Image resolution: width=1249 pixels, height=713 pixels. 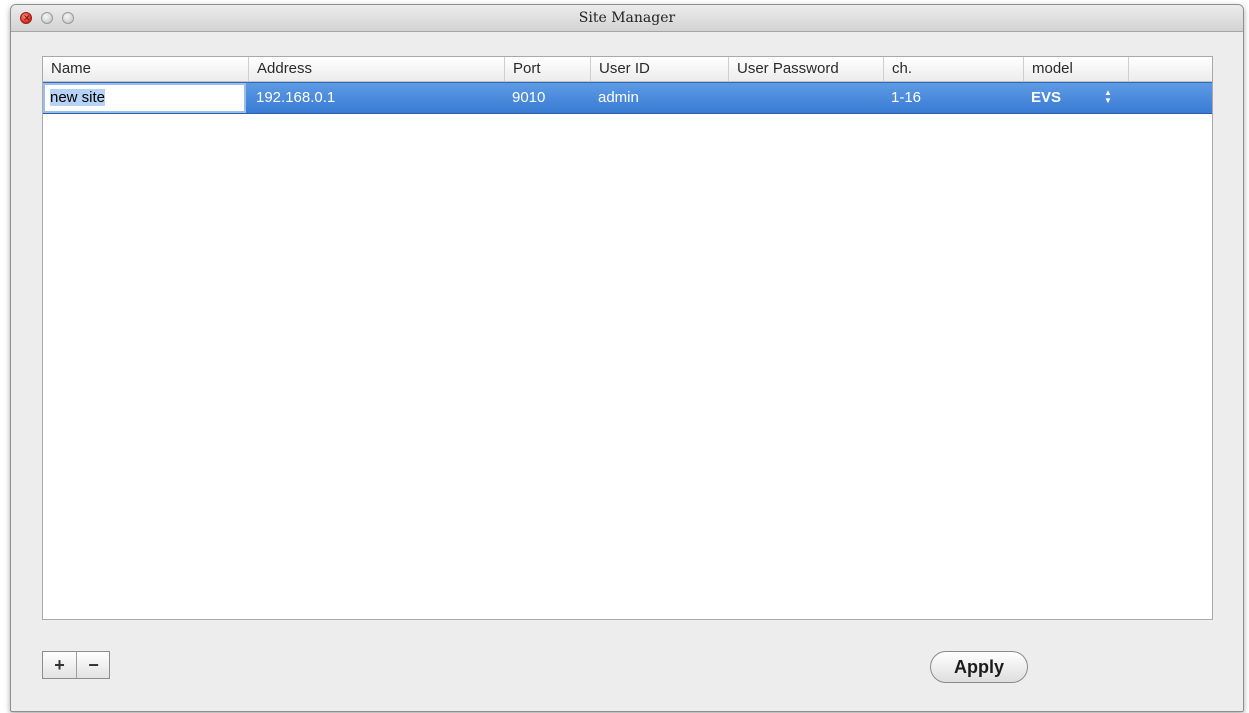 What do you see at coordinates (806, 69) in the screenshot?
I see `column-header-user-password: User Password` at bounding box center [806, 69].